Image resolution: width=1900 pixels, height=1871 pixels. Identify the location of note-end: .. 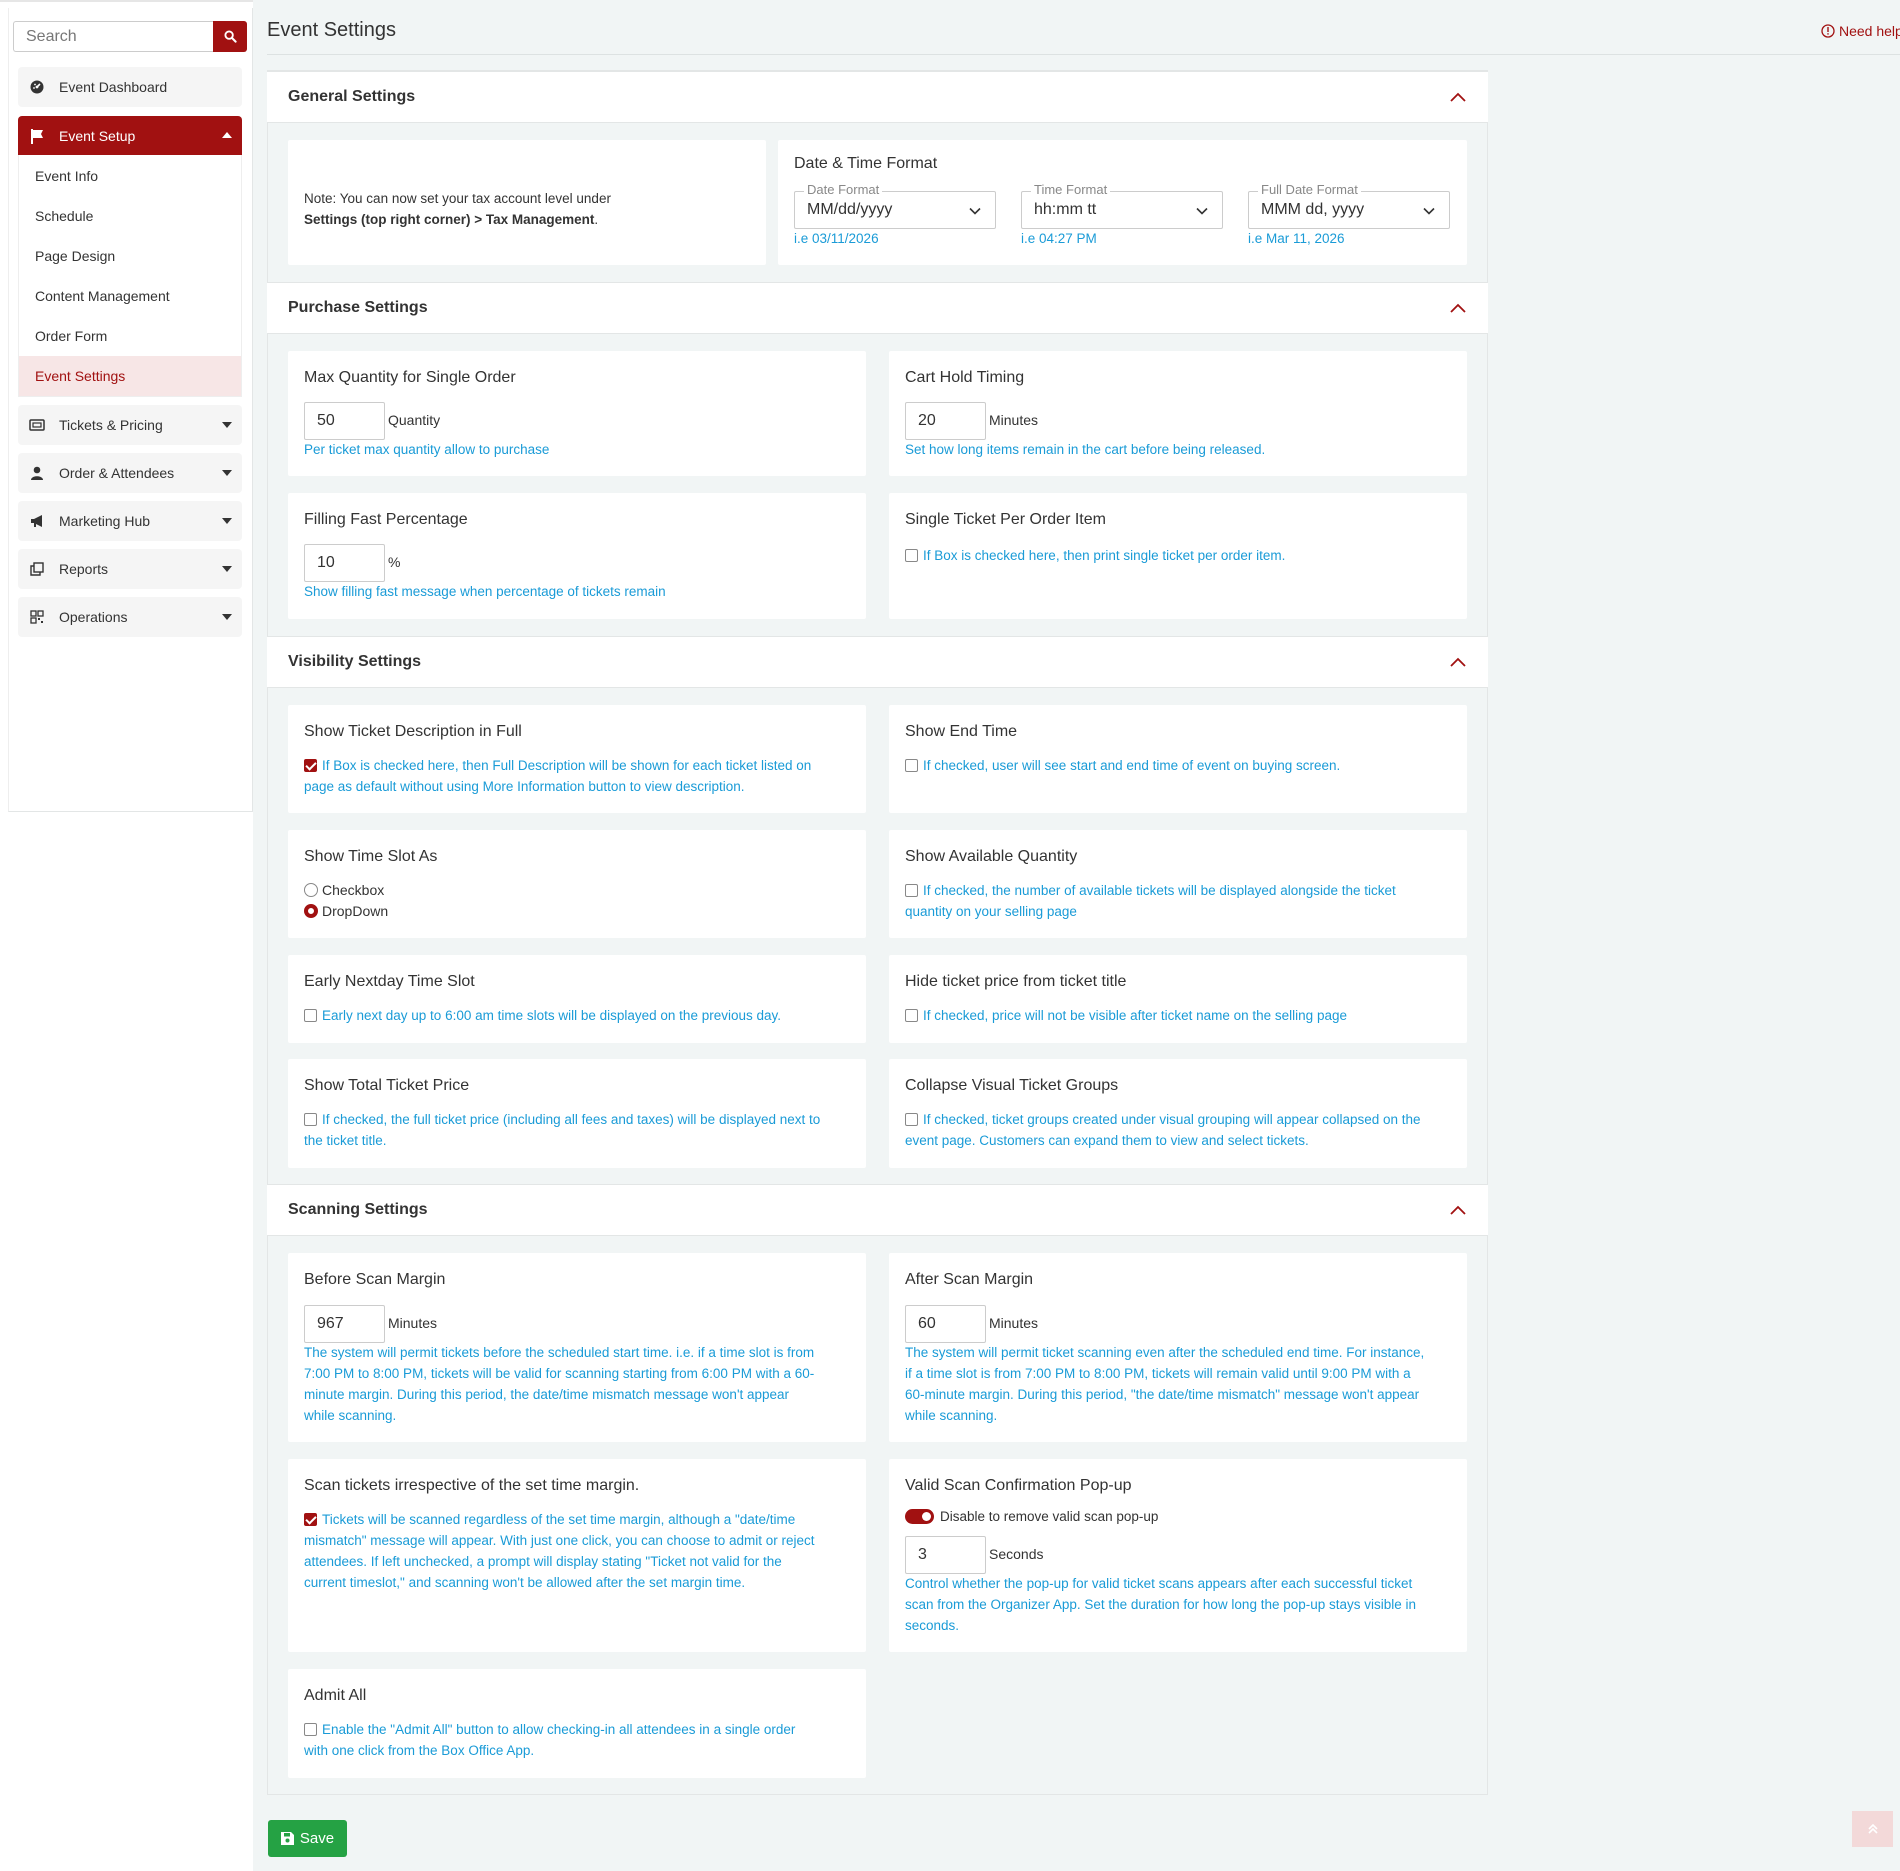
(596, 219).